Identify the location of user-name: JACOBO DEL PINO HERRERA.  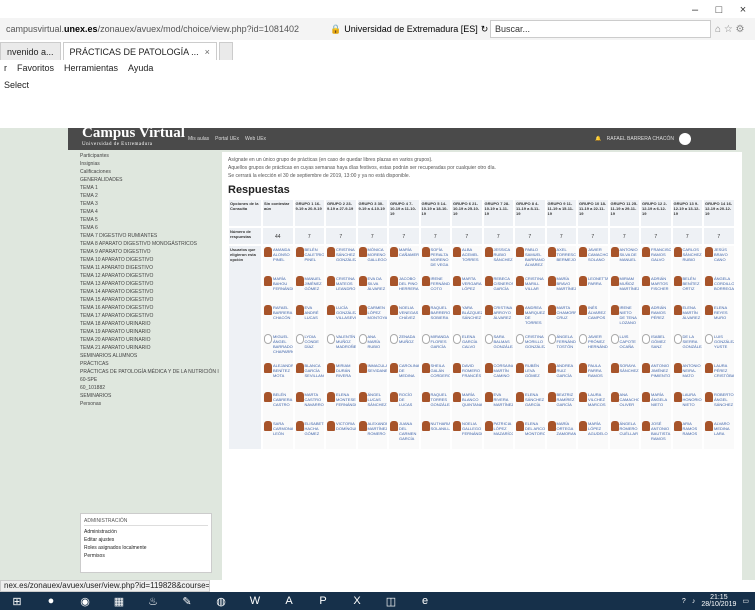
(409, 283).